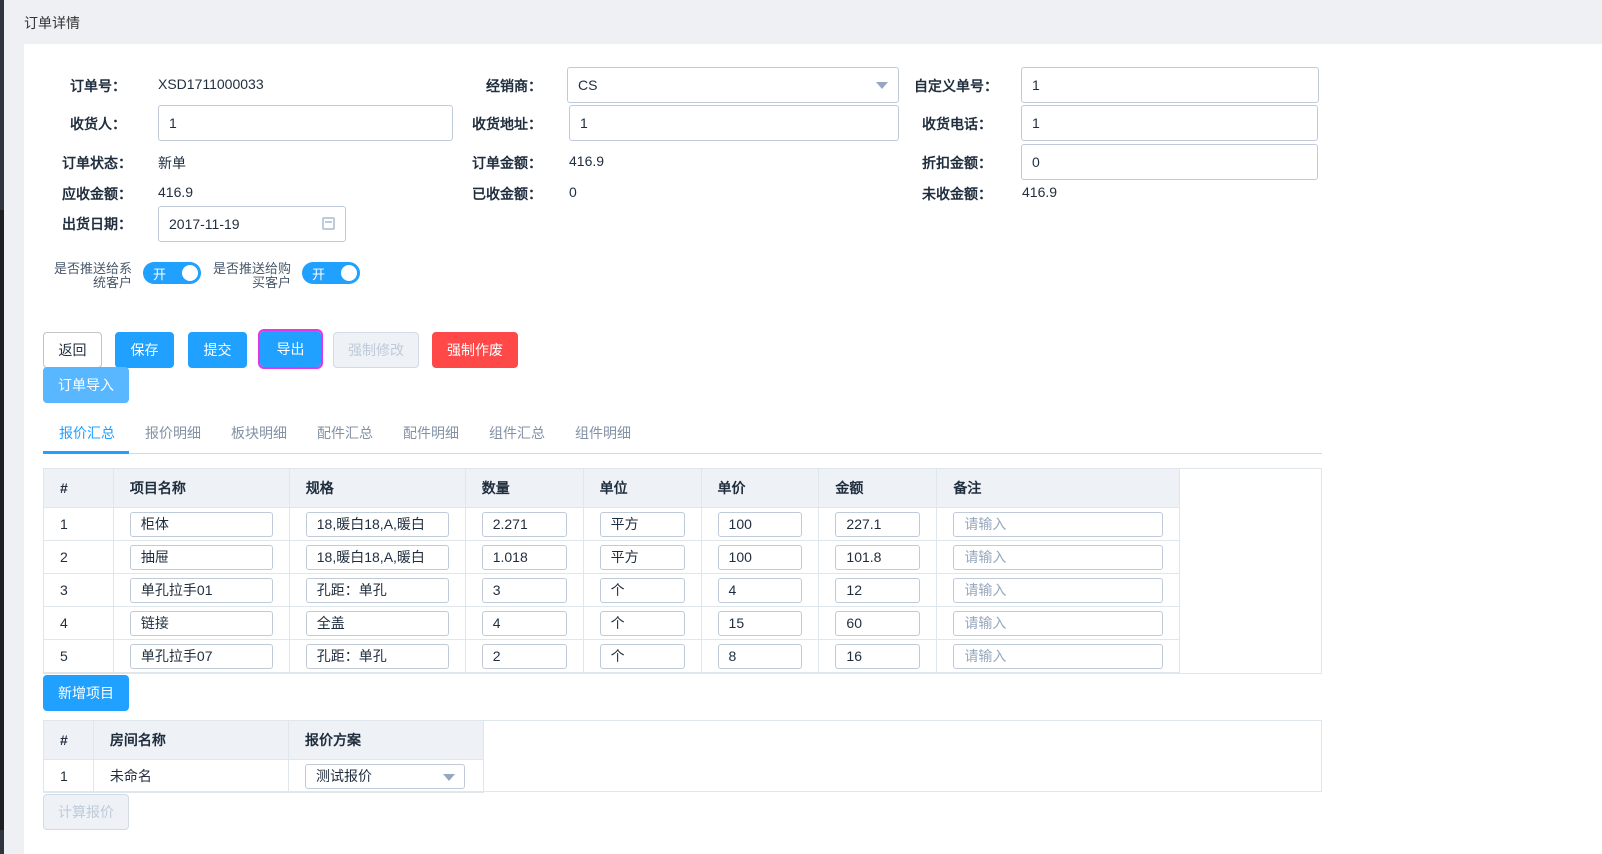  Describe the element at coordinates (68, 776) in the screenshot. I see `row-no: 1` at that location.